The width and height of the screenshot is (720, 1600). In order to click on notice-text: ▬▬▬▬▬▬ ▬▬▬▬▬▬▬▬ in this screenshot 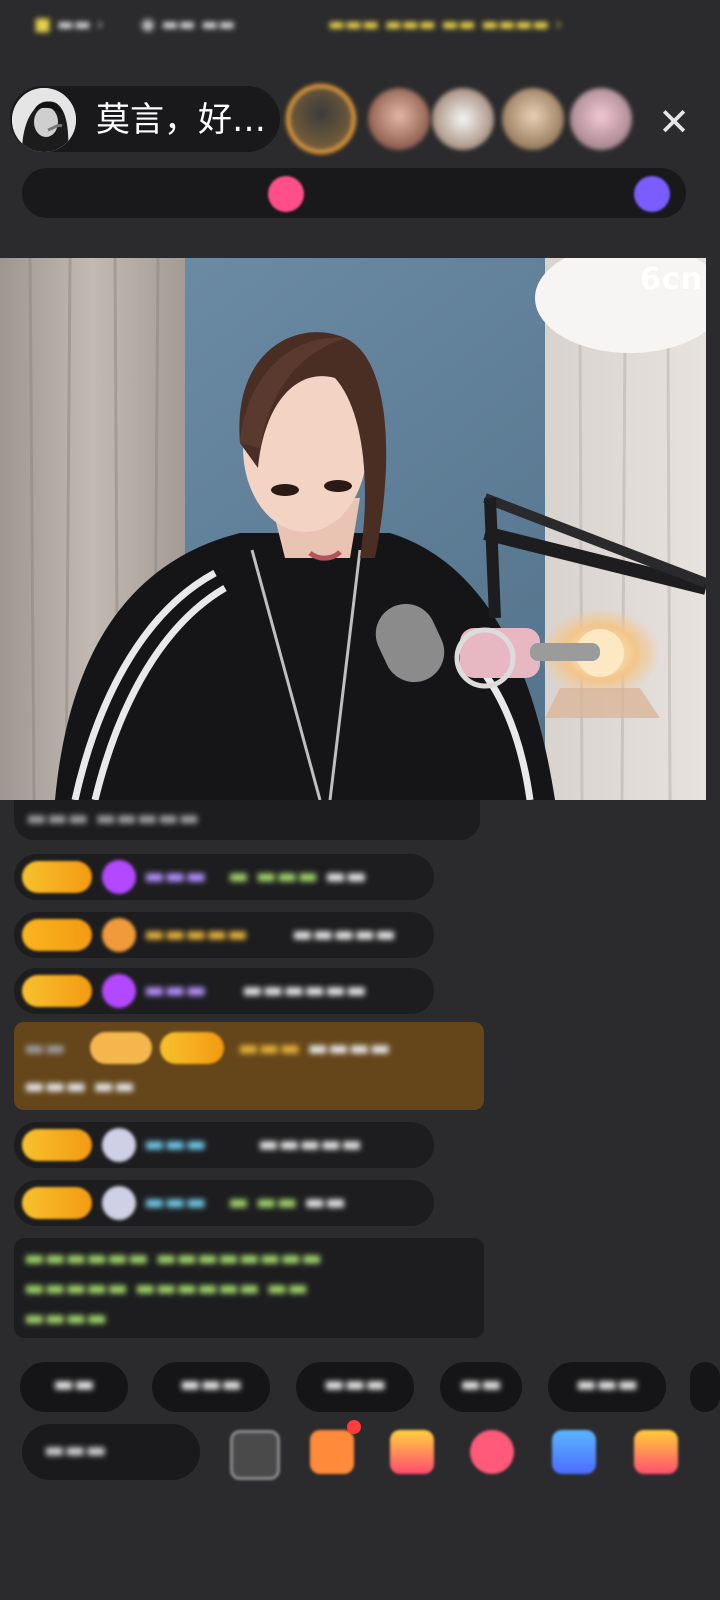, I will do `click(173, 1258)`.